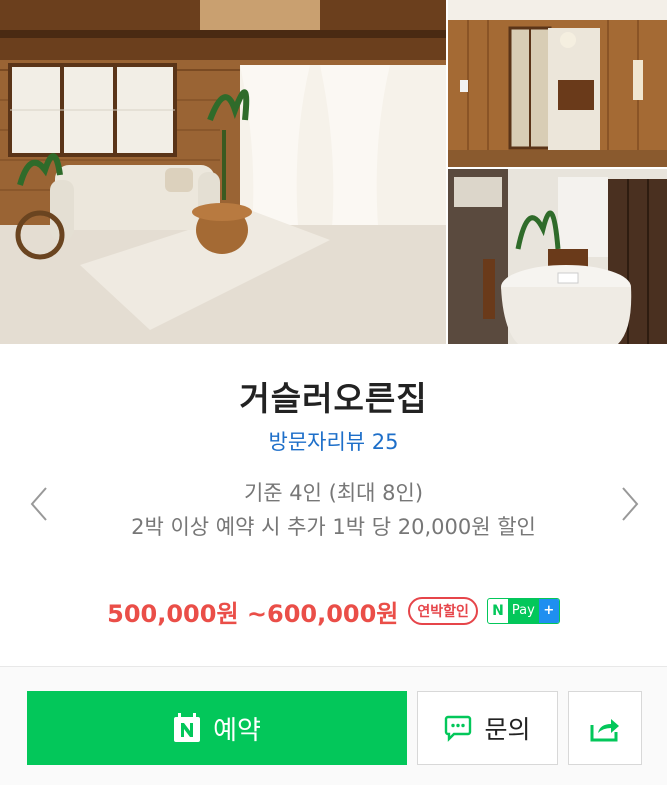 The width and height of the screenshot is (667, 785). What do you see at coordinates (39, 504) in the screenshot?
I see `prev-arrow-icon` at bounding box center [39, 504].